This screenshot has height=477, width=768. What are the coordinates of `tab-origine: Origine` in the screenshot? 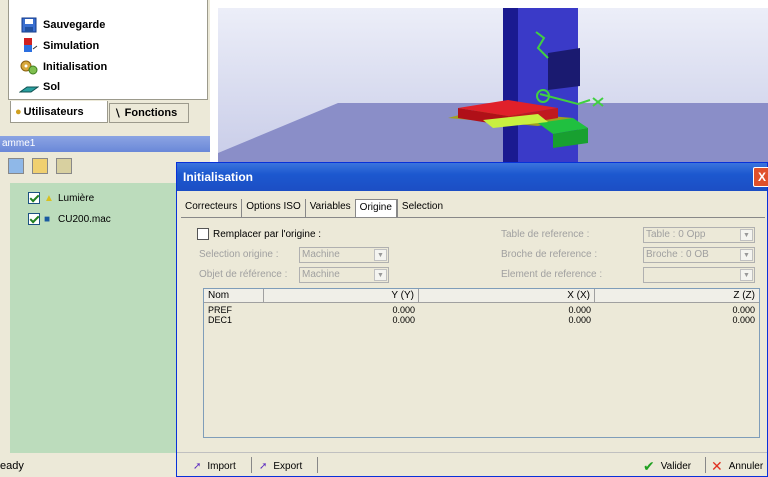 It's located at (375, 208).